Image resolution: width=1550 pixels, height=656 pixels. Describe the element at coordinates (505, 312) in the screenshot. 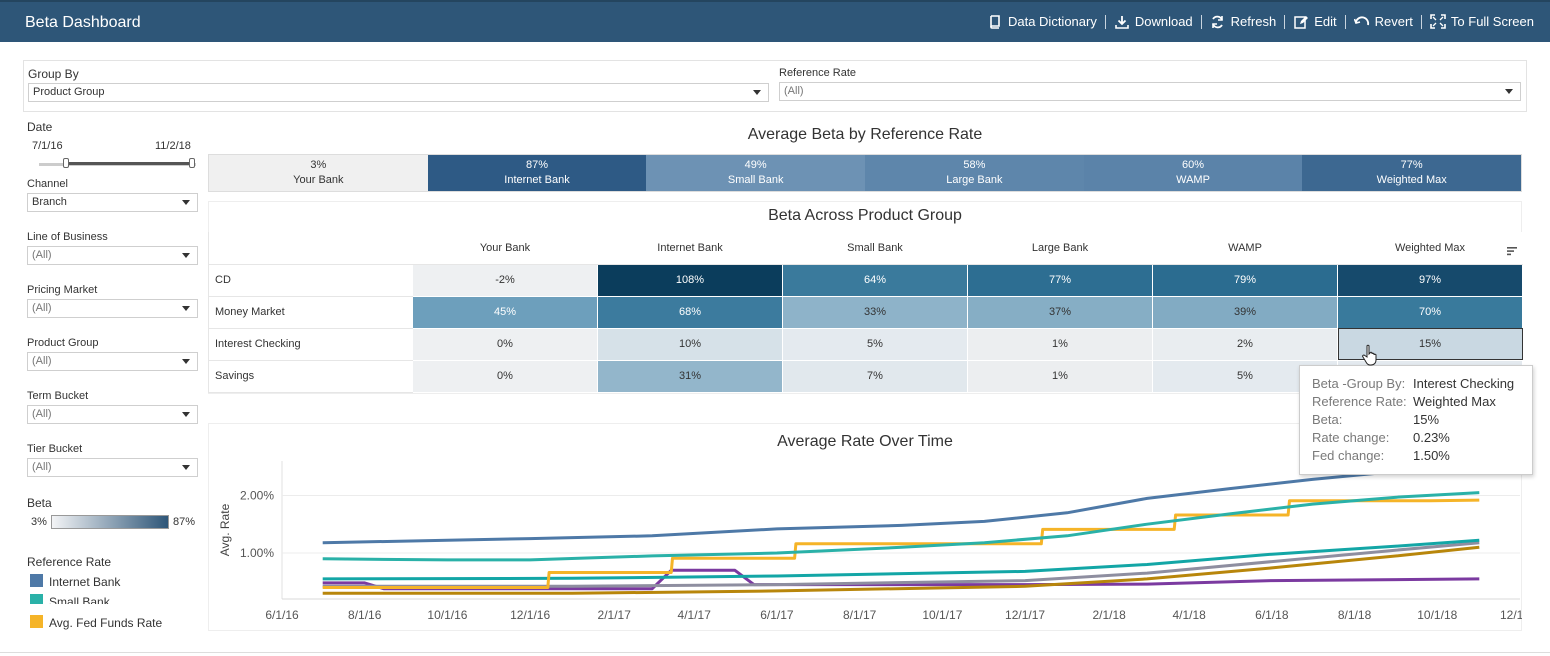

I see `beta-cell: 45%` at that location.